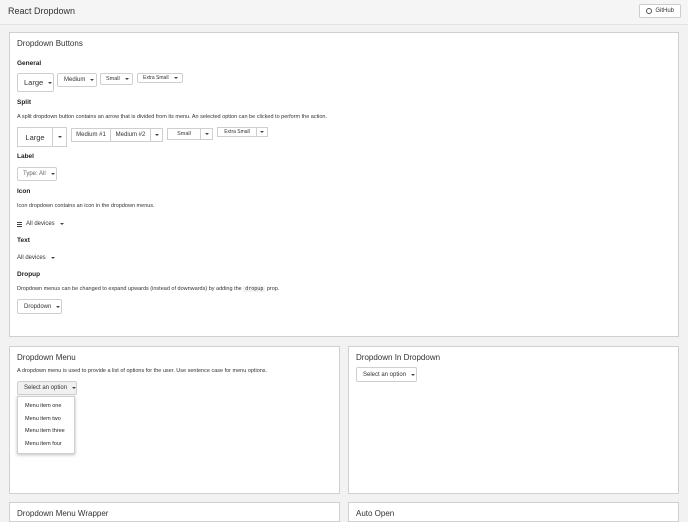  I want to click on all-devices-text-dropdown: All devices, so click(36, 258).